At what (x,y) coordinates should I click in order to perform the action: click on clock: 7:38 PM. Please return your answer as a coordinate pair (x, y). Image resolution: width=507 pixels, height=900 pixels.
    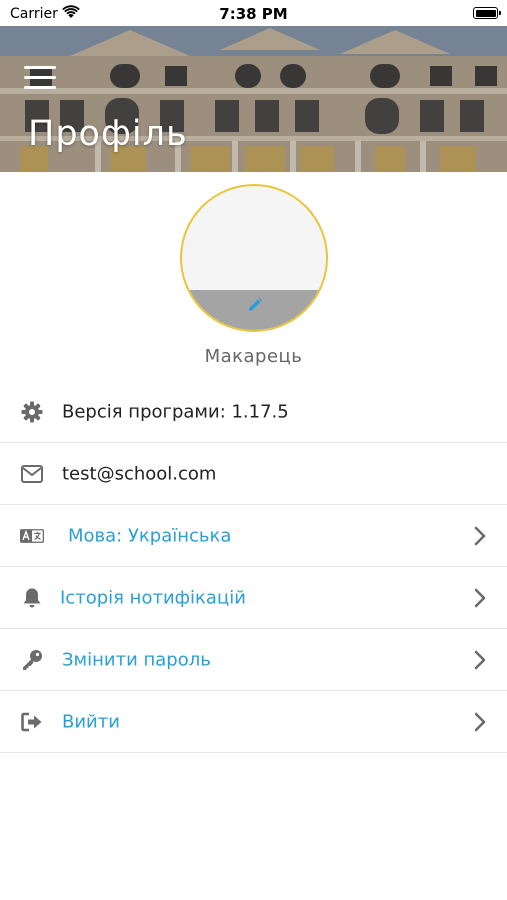
    Looking at the image, I should click on (253, 14).